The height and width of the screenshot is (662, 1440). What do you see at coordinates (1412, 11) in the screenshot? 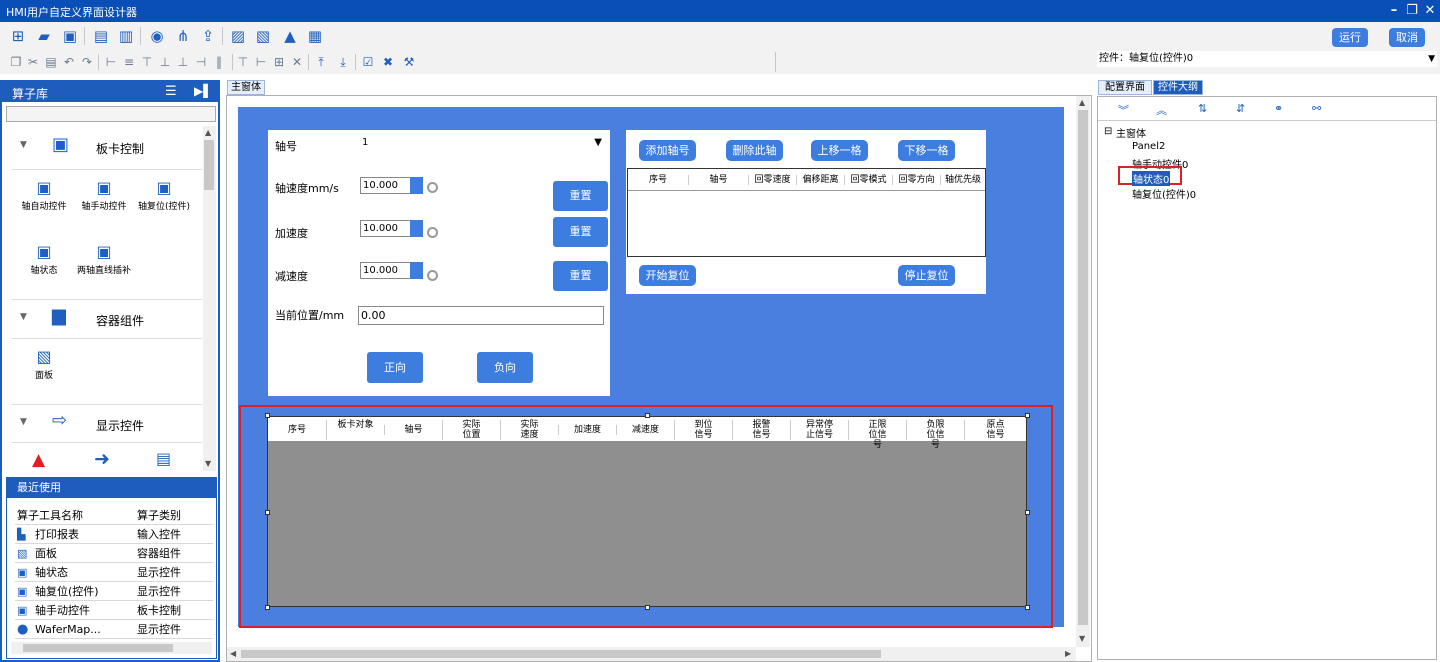
I see `restore-icon: ❐` at bounding box center [1412, 11].